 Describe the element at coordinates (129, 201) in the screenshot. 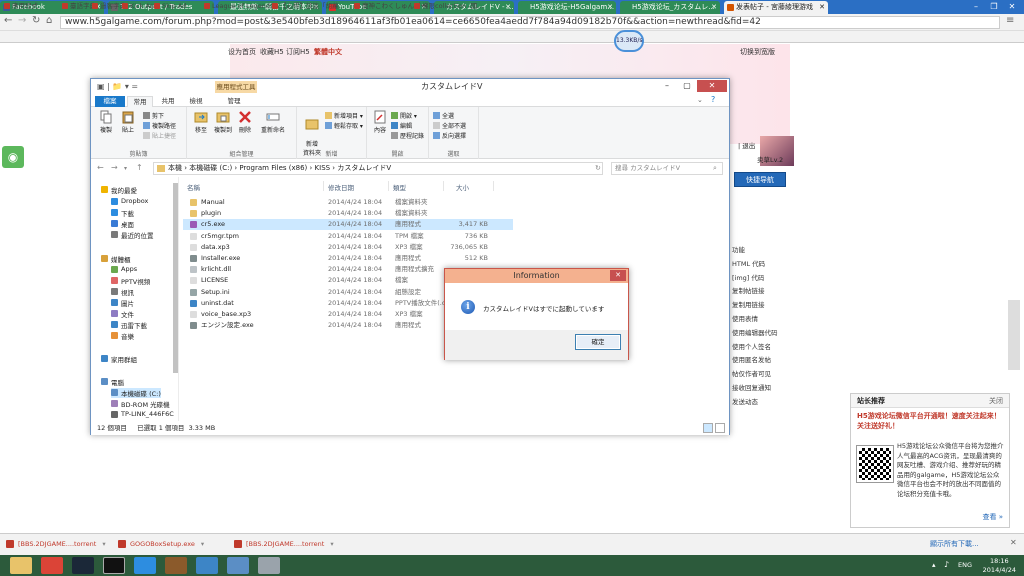

I see `nav-item: Dropbox` at that location.